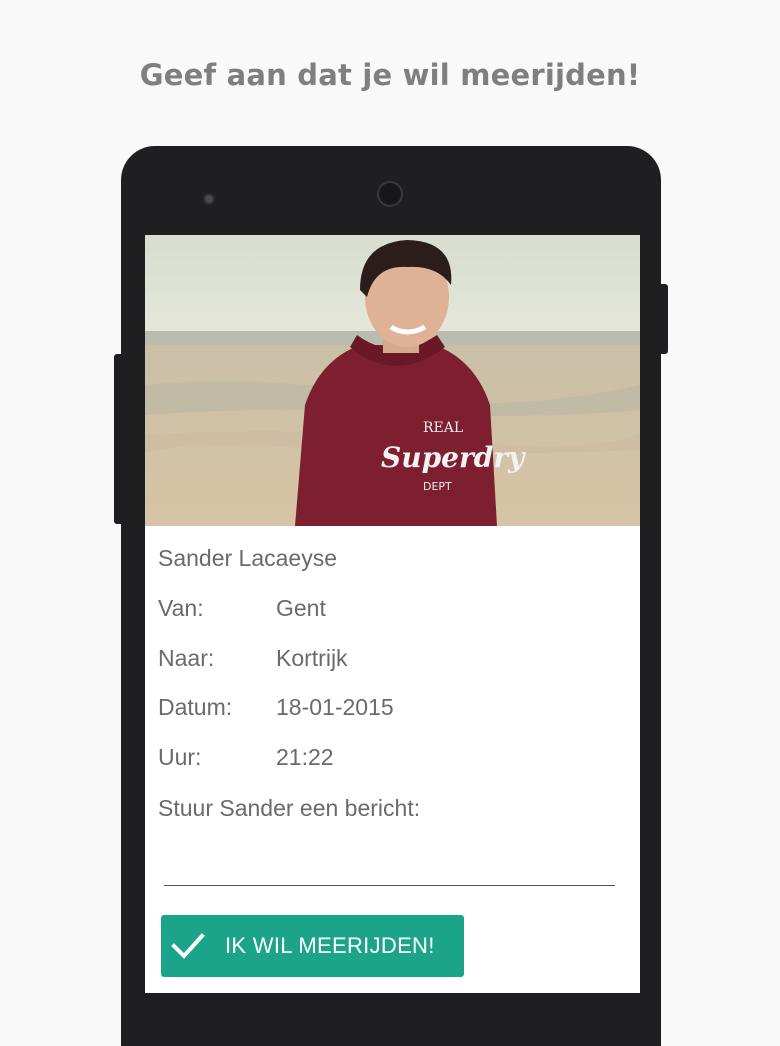 The width and height of the screenshot is (780, 1046). What do you see at coordinates (390, 75) in the screenshot?
I see `page-headline: Geef aan dat je wil meerijden!` at bounding box center [390, 75].